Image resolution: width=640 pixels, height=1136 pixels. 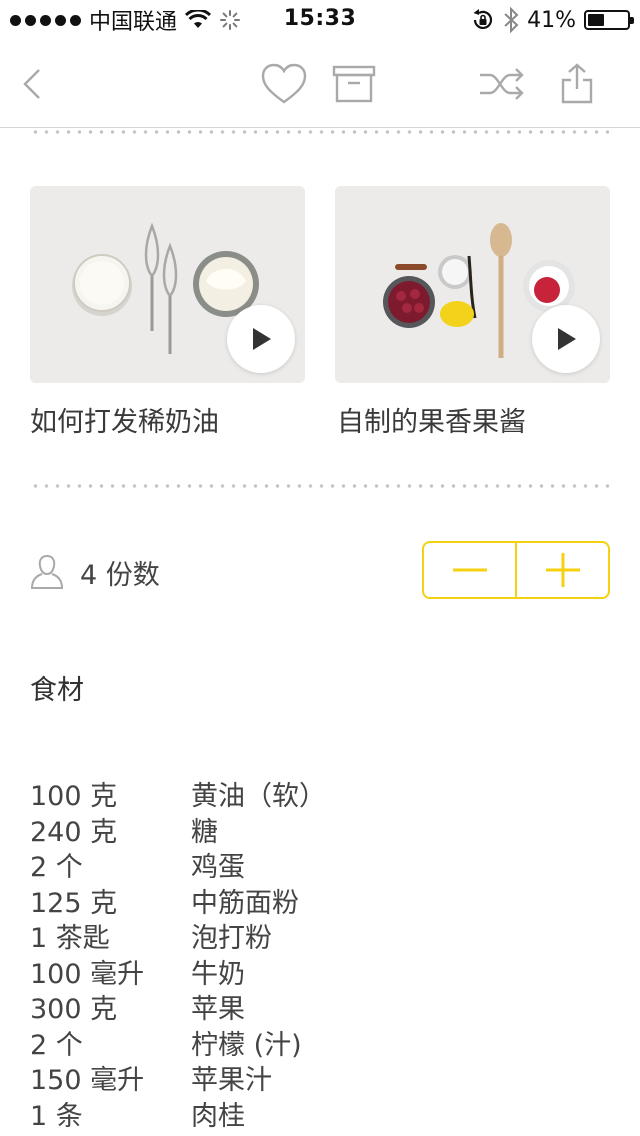 I want to click on ingredient-amount: 100 克, so click(x=74, y=797).